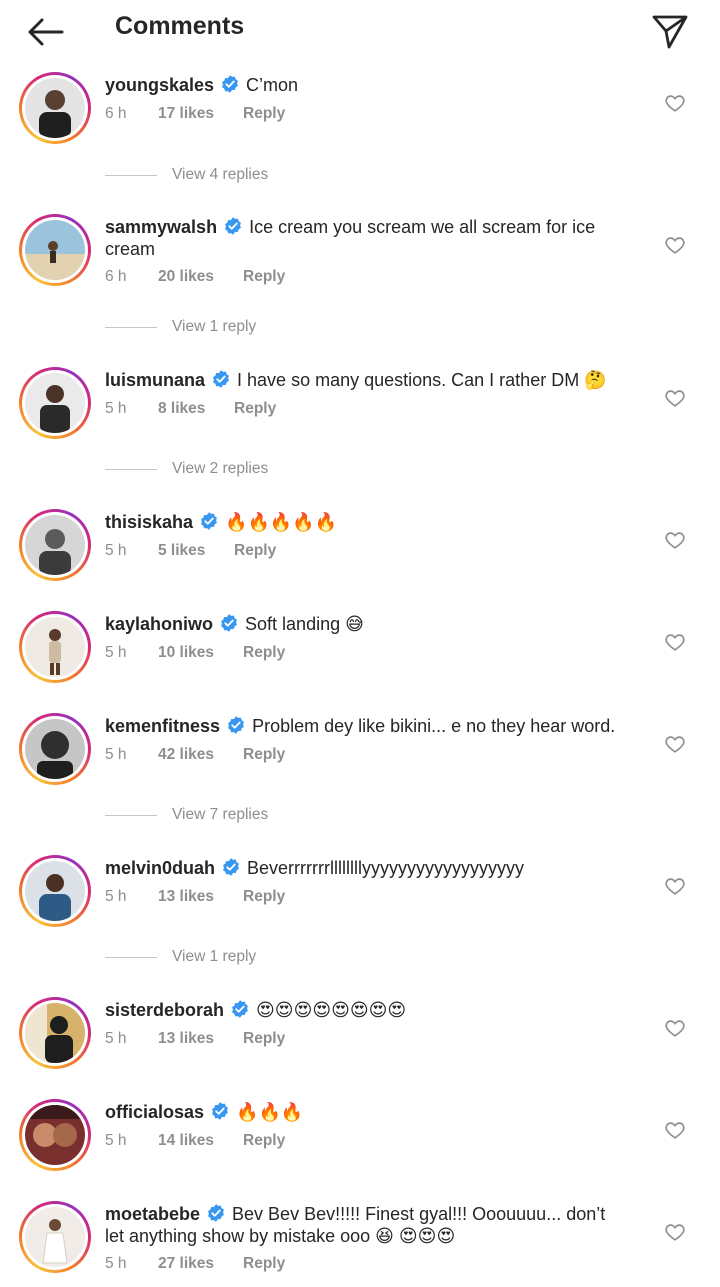 This screenshot has height=1287, width=720. What do you see at coordinates (186, 815) in the screenshot?
I see `view-replies-link: View 7 replies` at bounding box center [186, 815].